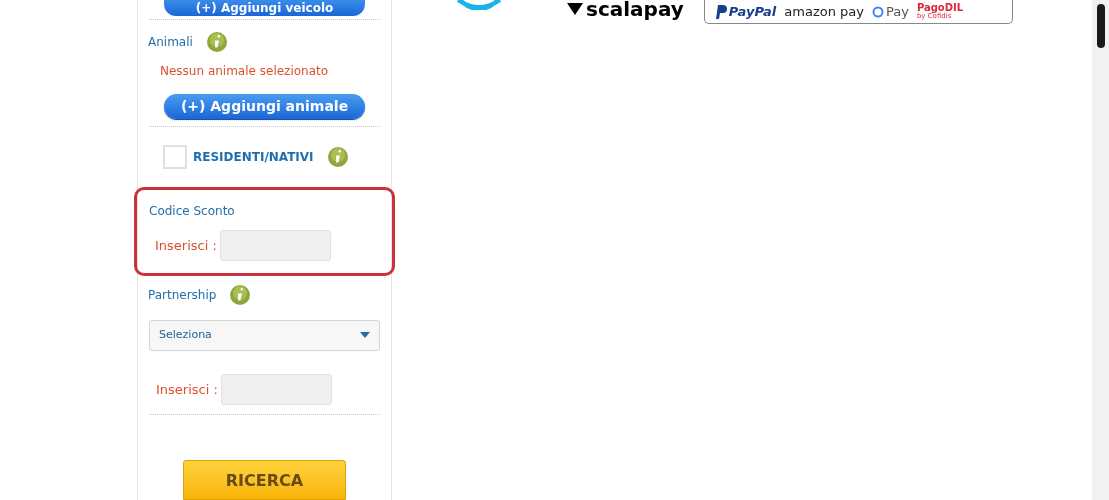  I want to click on pagodil-logo: PagoDIL, so click(940, 8).